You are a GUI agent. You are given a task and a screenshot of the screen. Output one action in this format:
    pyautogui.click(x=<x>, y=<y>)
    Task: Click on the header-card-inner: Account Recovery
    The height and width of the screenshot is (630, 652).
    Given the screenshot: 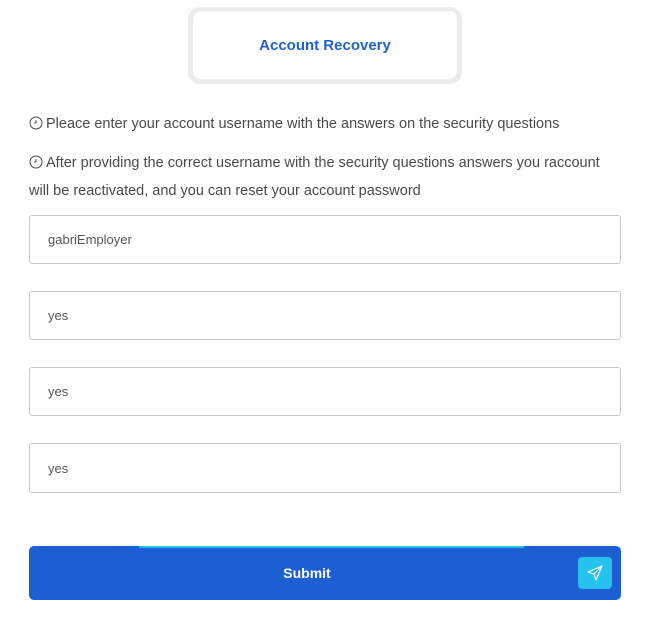 What is the action you would take?
    pyautogui.click(x=325, y=45)
    